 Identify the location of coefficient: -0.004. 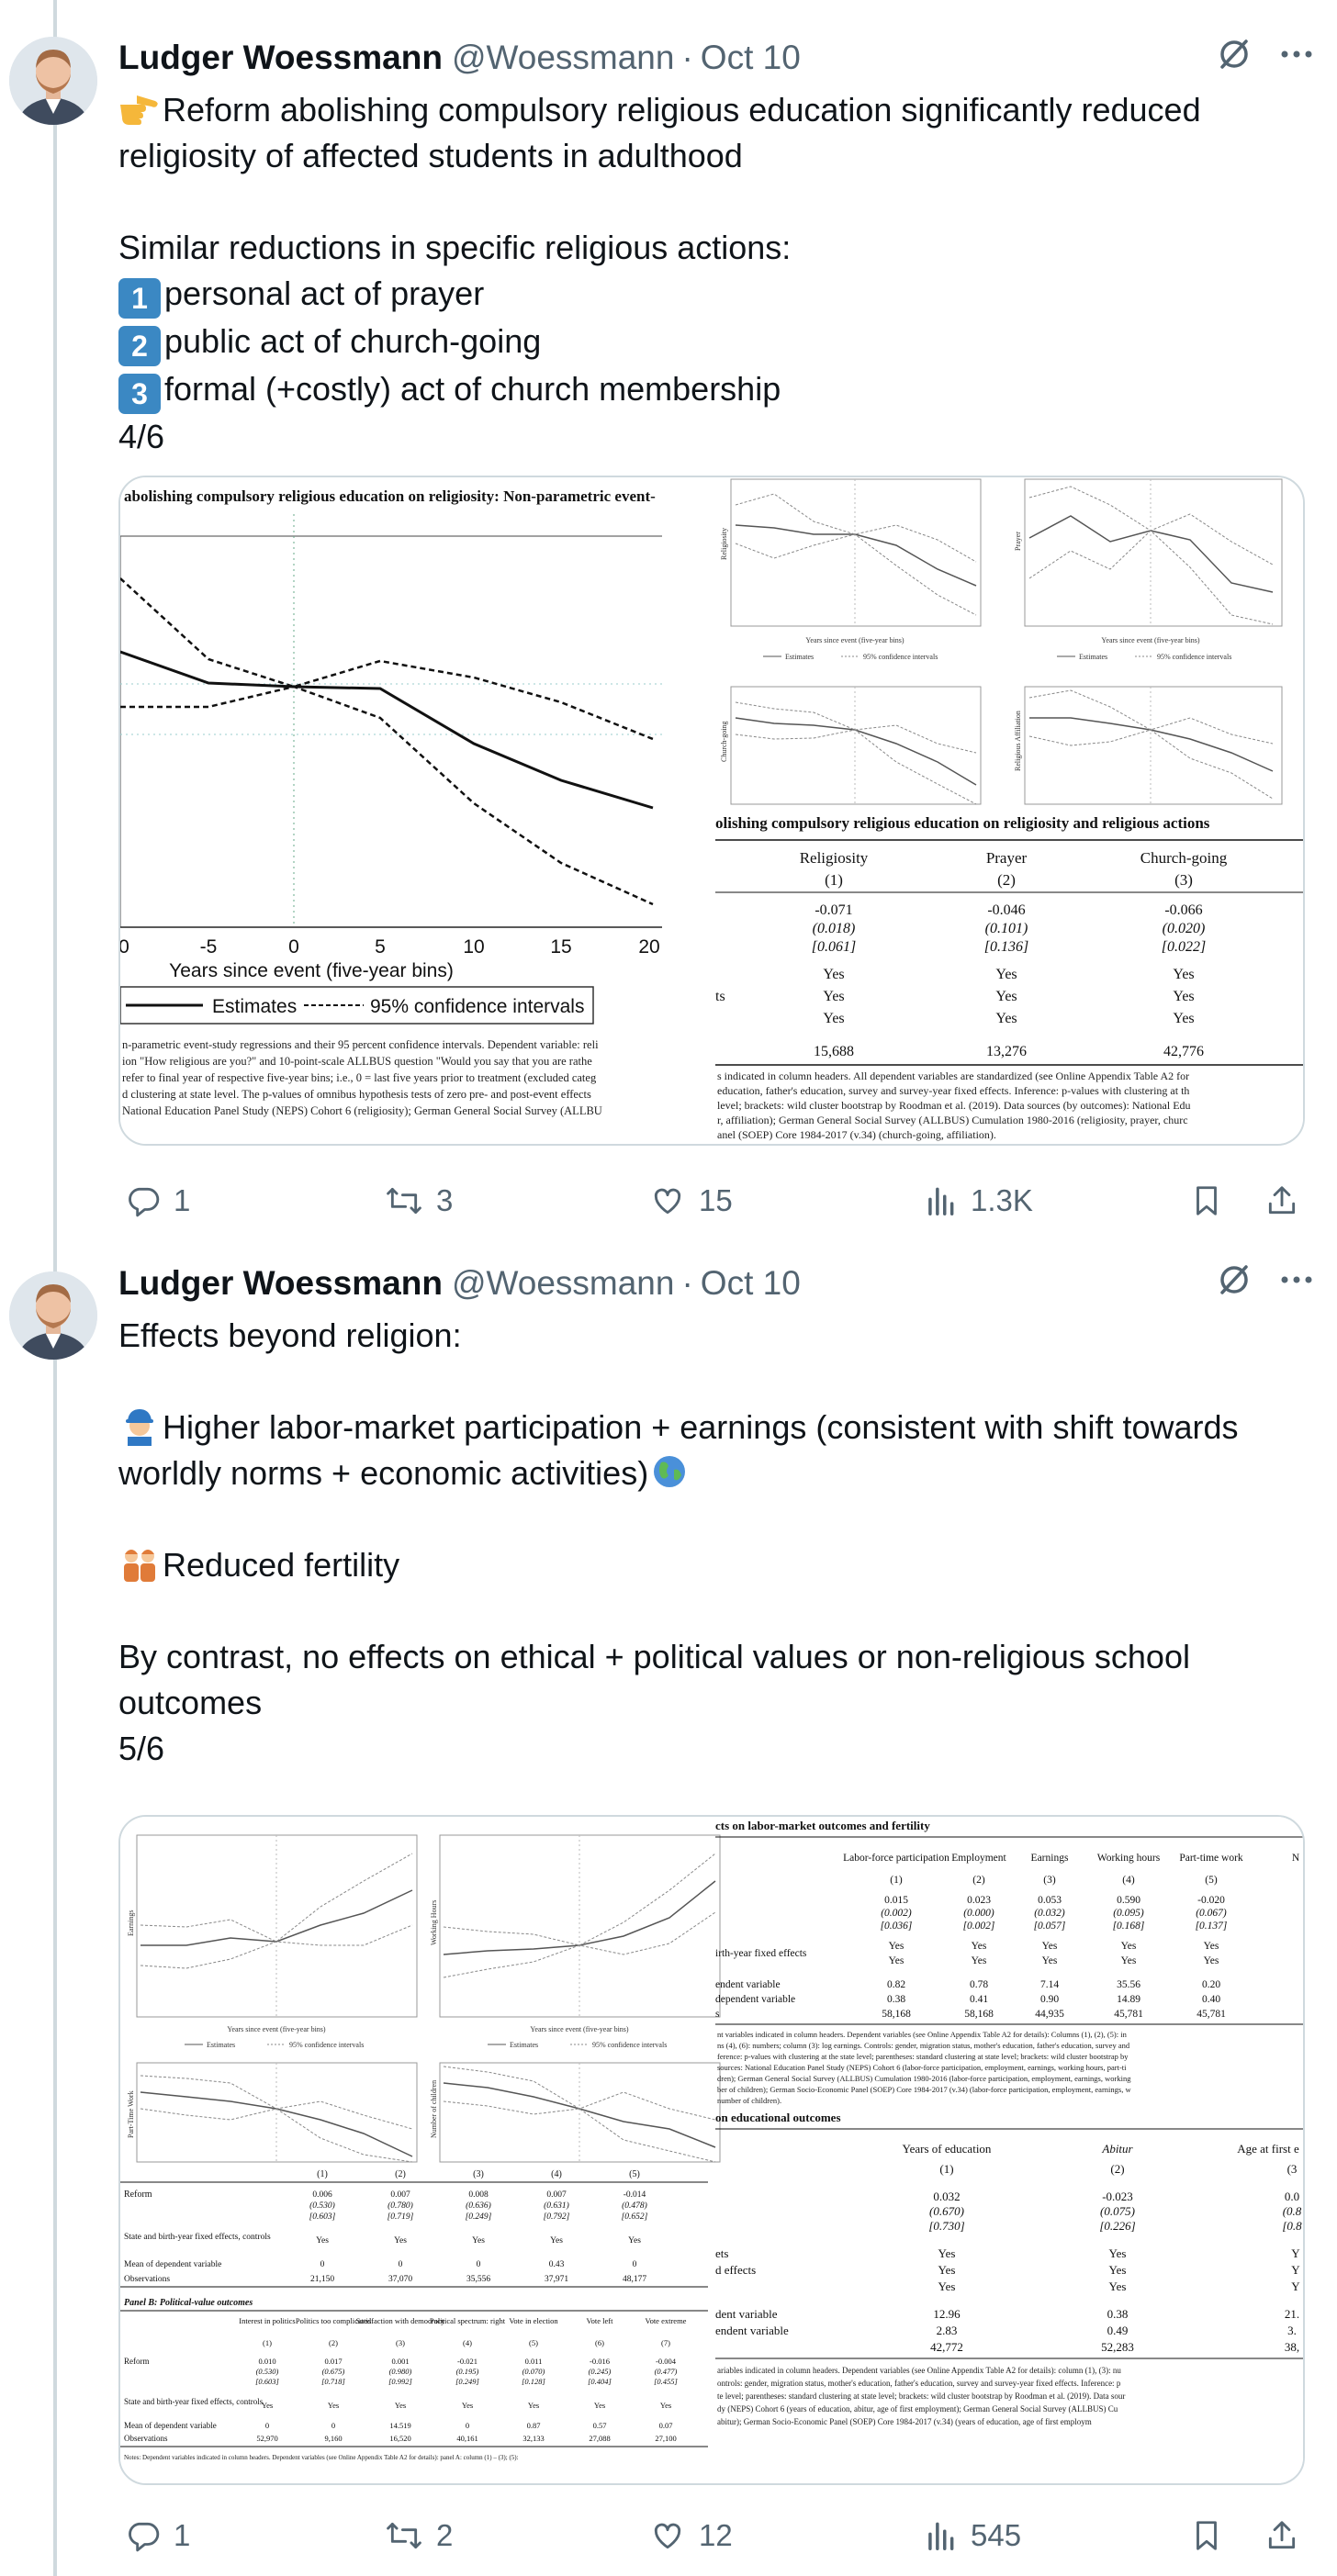
(666, 2361).